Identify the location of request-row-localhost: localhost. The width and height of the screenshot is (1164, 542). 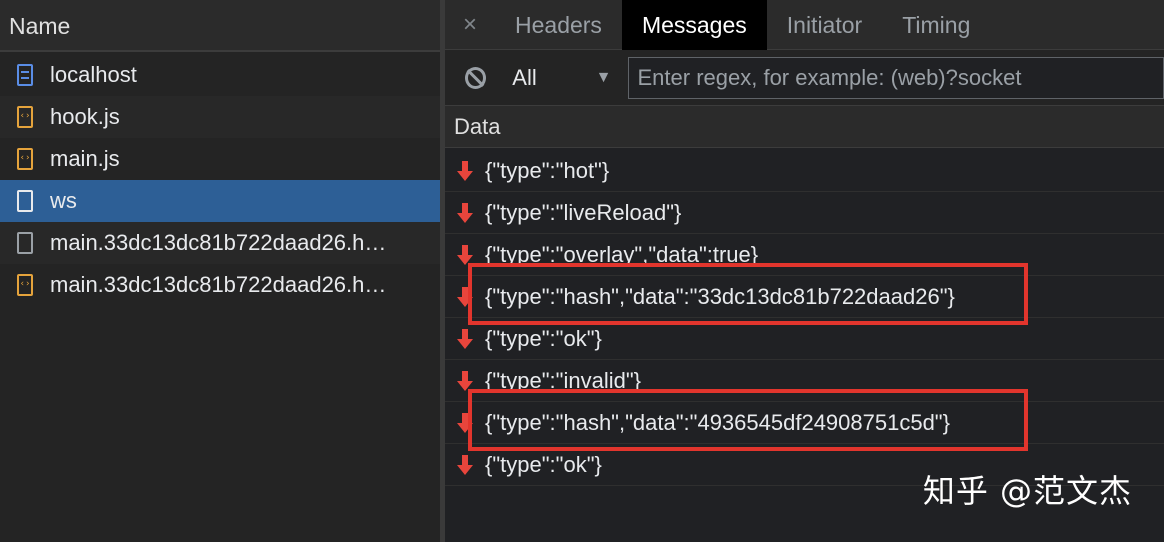
(220, 75).